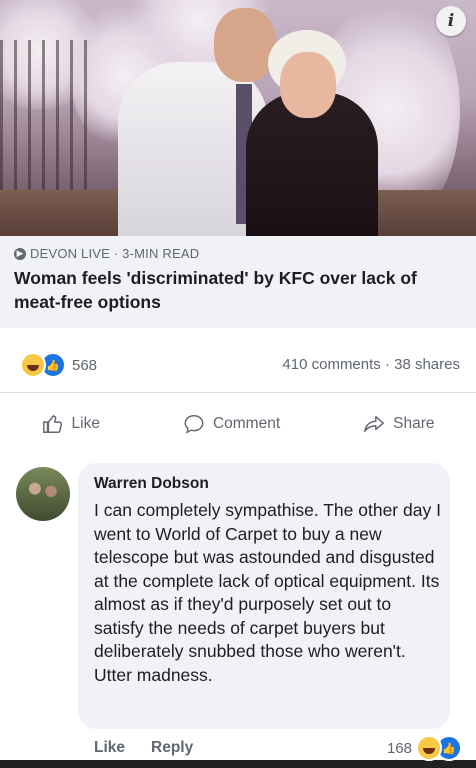 Image resolution: width=476 pixels, height=768 pixels. Describe the element at coordinates (85, 365) in the screenshot. I see `reaction-count: 568` at that location.